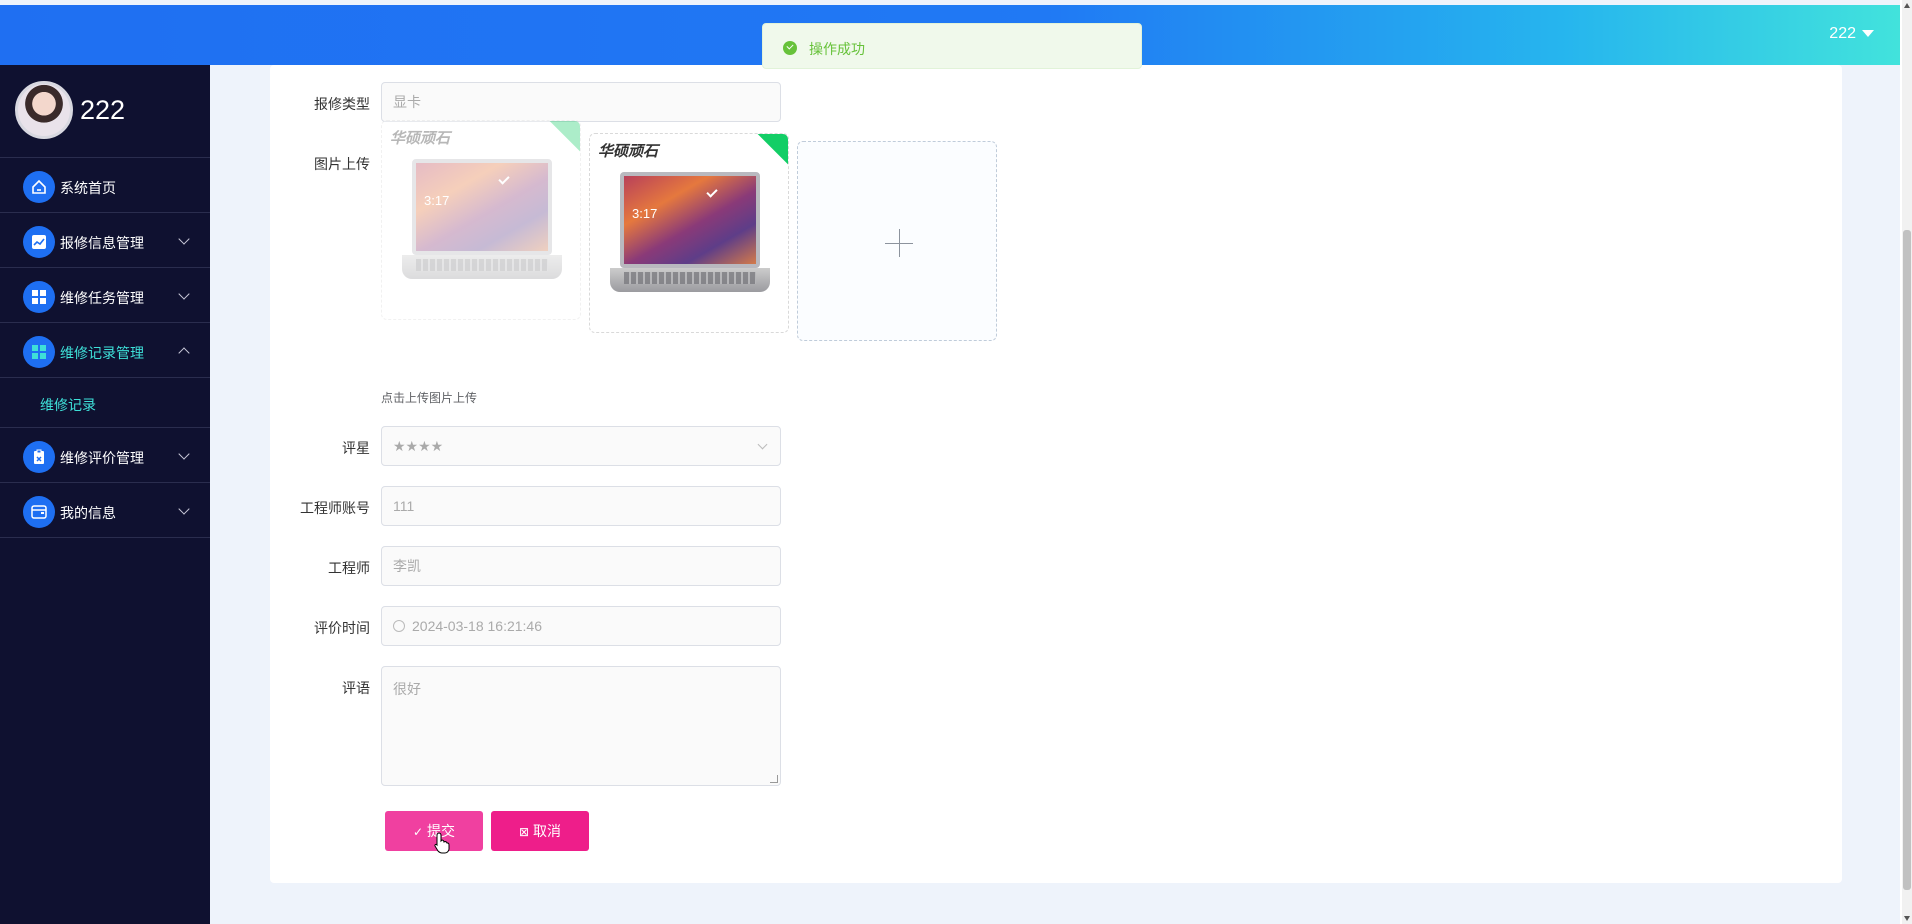 This screenshot has width=1912, height=924. What do you see at coordinates (68, 405) in the screenshot?
I see `sidebar-subitem-label: 维修记录` at bounding box center [68, 405].